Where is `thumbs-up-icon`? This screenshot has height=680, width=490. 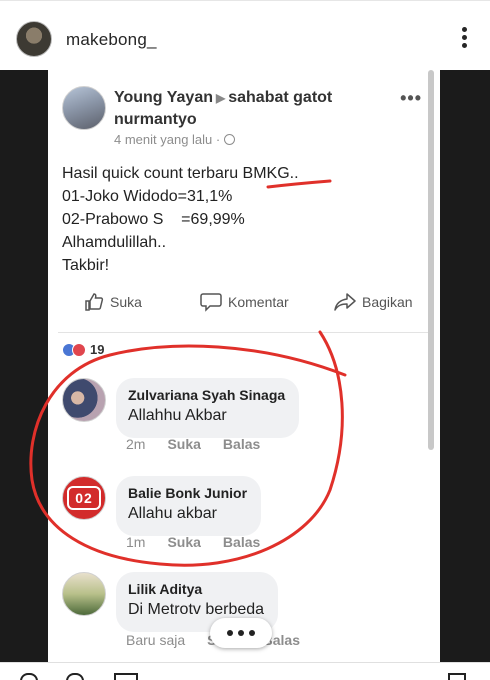
thumbs-up-icon is located at coordinates (94, 302).